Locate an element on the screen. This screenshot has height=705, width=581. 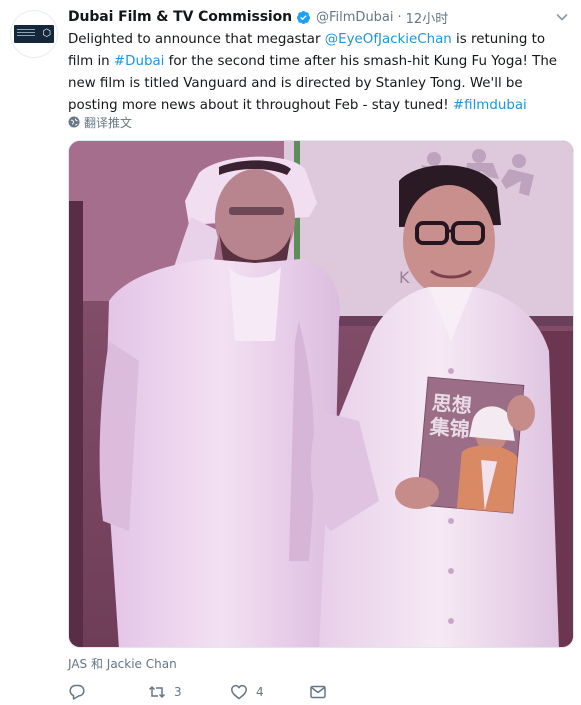
reply-icon is located at coordinates (77, 692).